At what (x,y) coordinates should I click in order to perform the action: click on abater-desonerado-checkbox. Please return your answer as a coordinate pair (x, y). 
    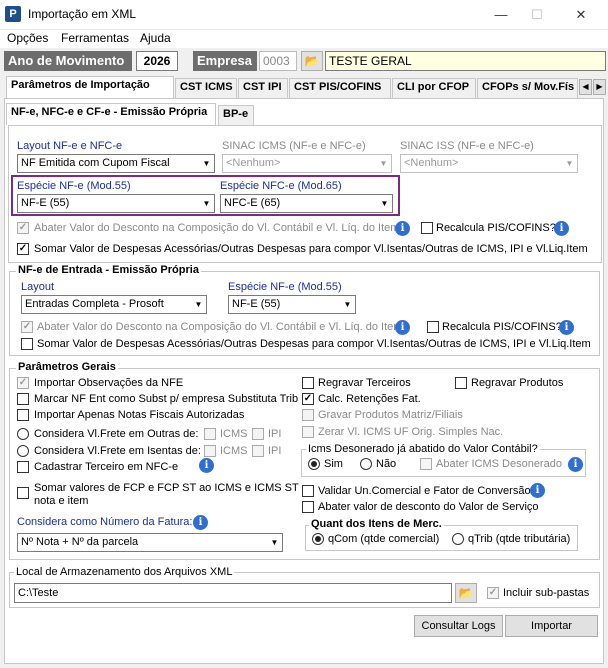
    Looking at the image, I should click on (426, 464).